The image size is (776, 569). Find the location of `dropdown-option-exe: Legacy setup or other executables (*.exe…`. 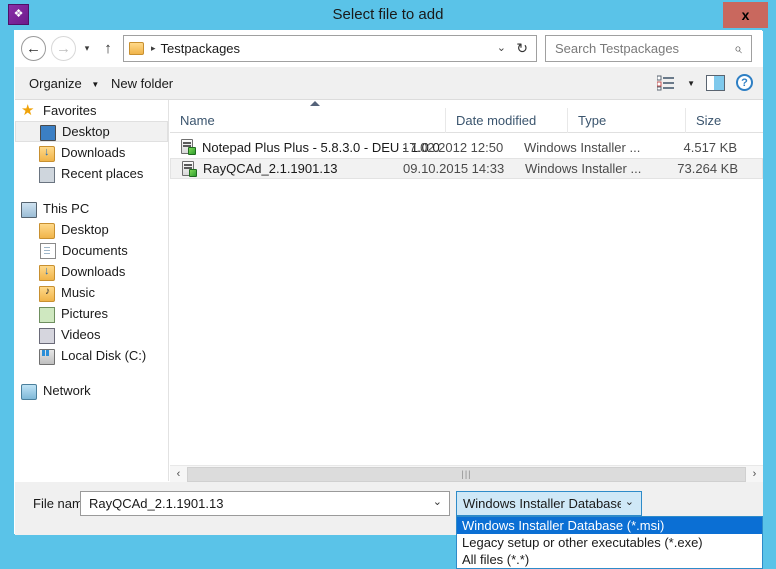

dropdown-option-exe: Legacy setup or other executables (*.exe… is located at coordinates (609, 542).